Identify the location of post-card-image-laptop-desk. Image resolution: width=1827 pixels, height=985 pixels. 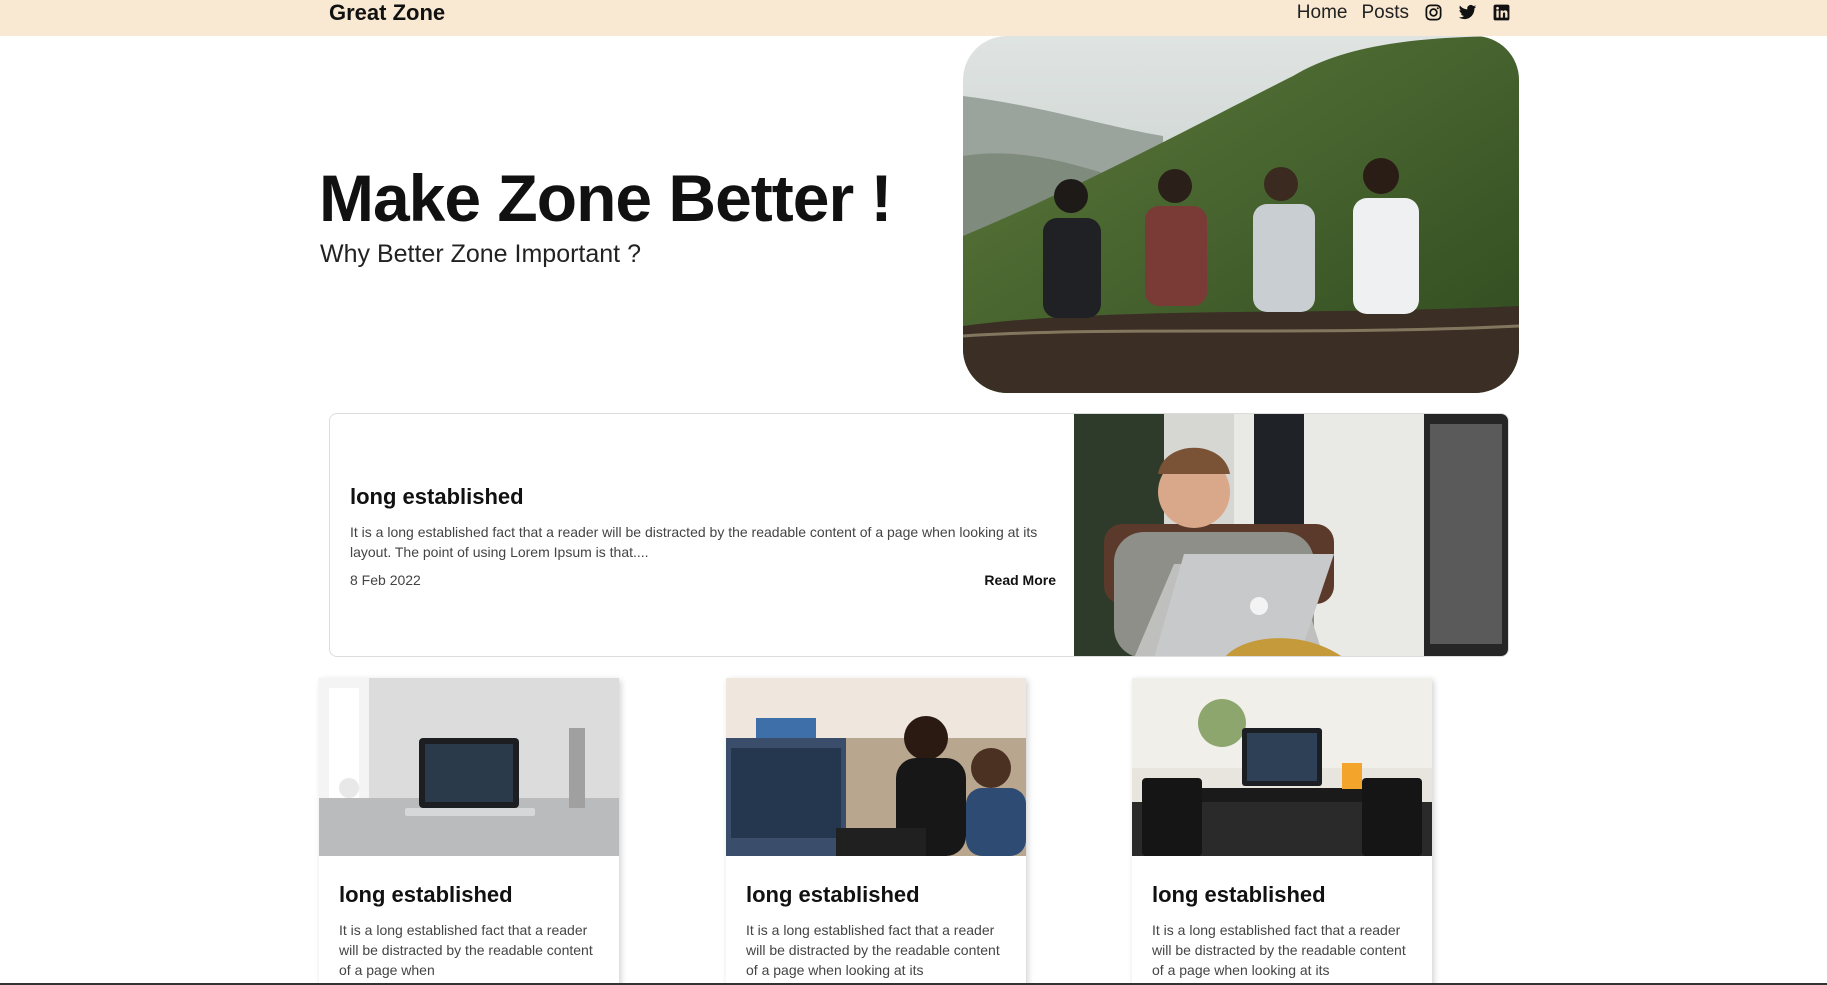
(469, 767).